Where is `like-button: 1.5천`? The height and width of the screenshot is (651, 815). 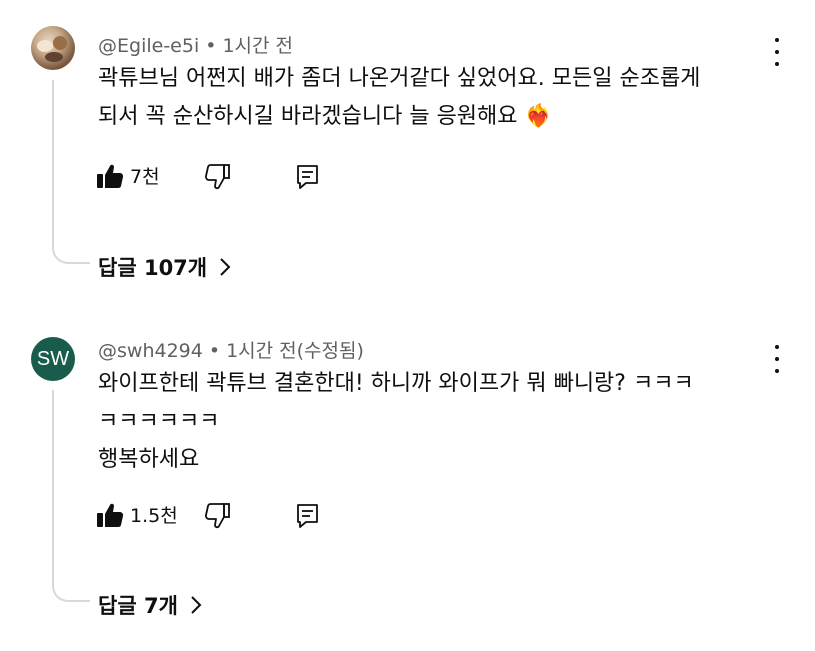 like-button: 1.5천 is located at coordinates (137, 514).